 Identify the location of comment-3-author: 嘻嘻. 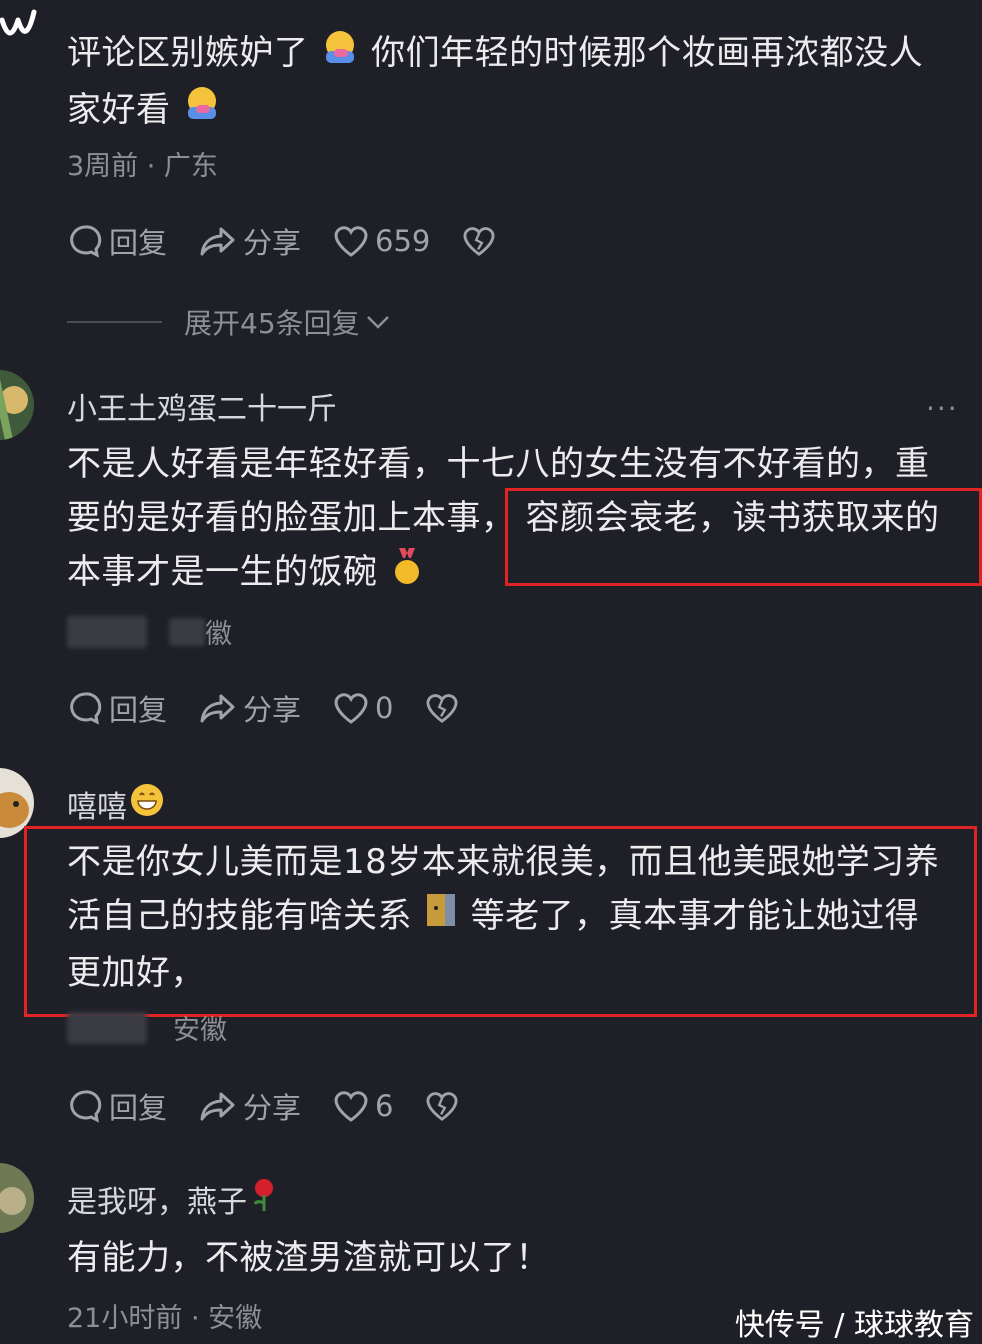
(116, 804).